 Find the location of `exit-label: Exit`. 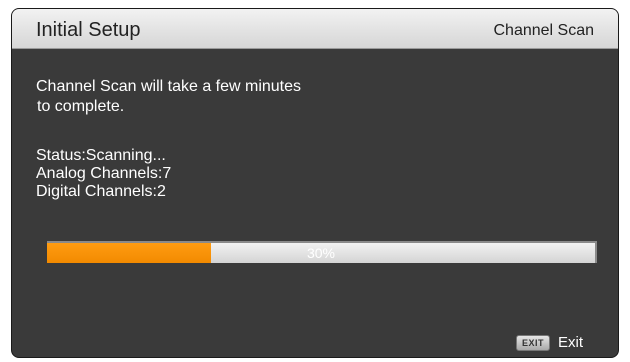

exit-label: Exit is located at coordinates (570, 342).